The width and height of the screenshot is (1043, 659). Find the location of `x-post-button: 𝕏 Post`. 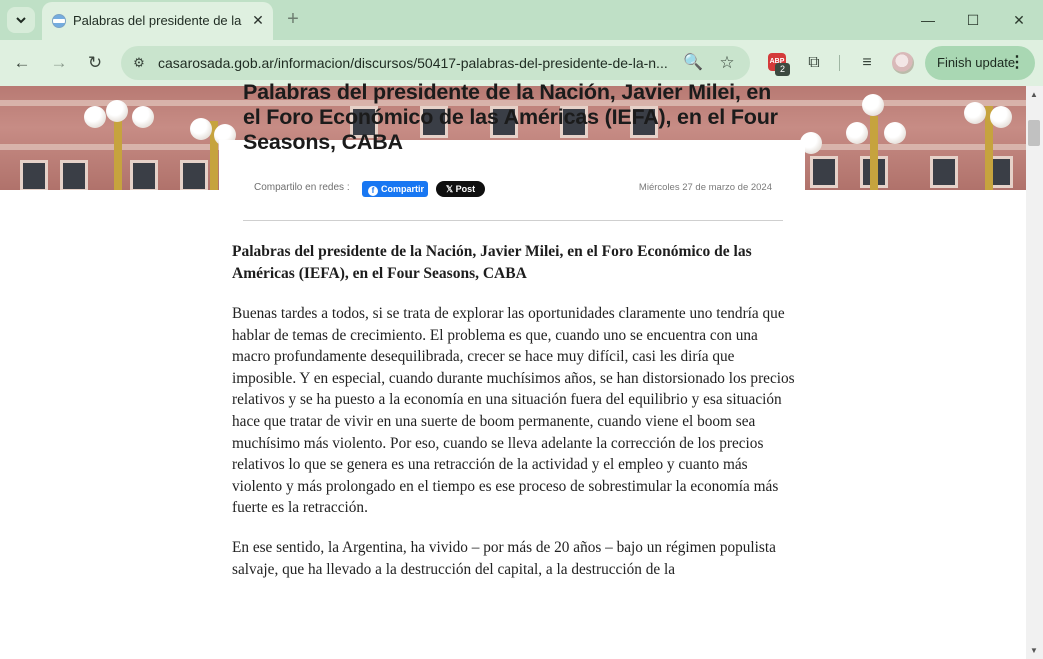

x-post-button: 𝕏 Post is located at coordinates (460, 189).